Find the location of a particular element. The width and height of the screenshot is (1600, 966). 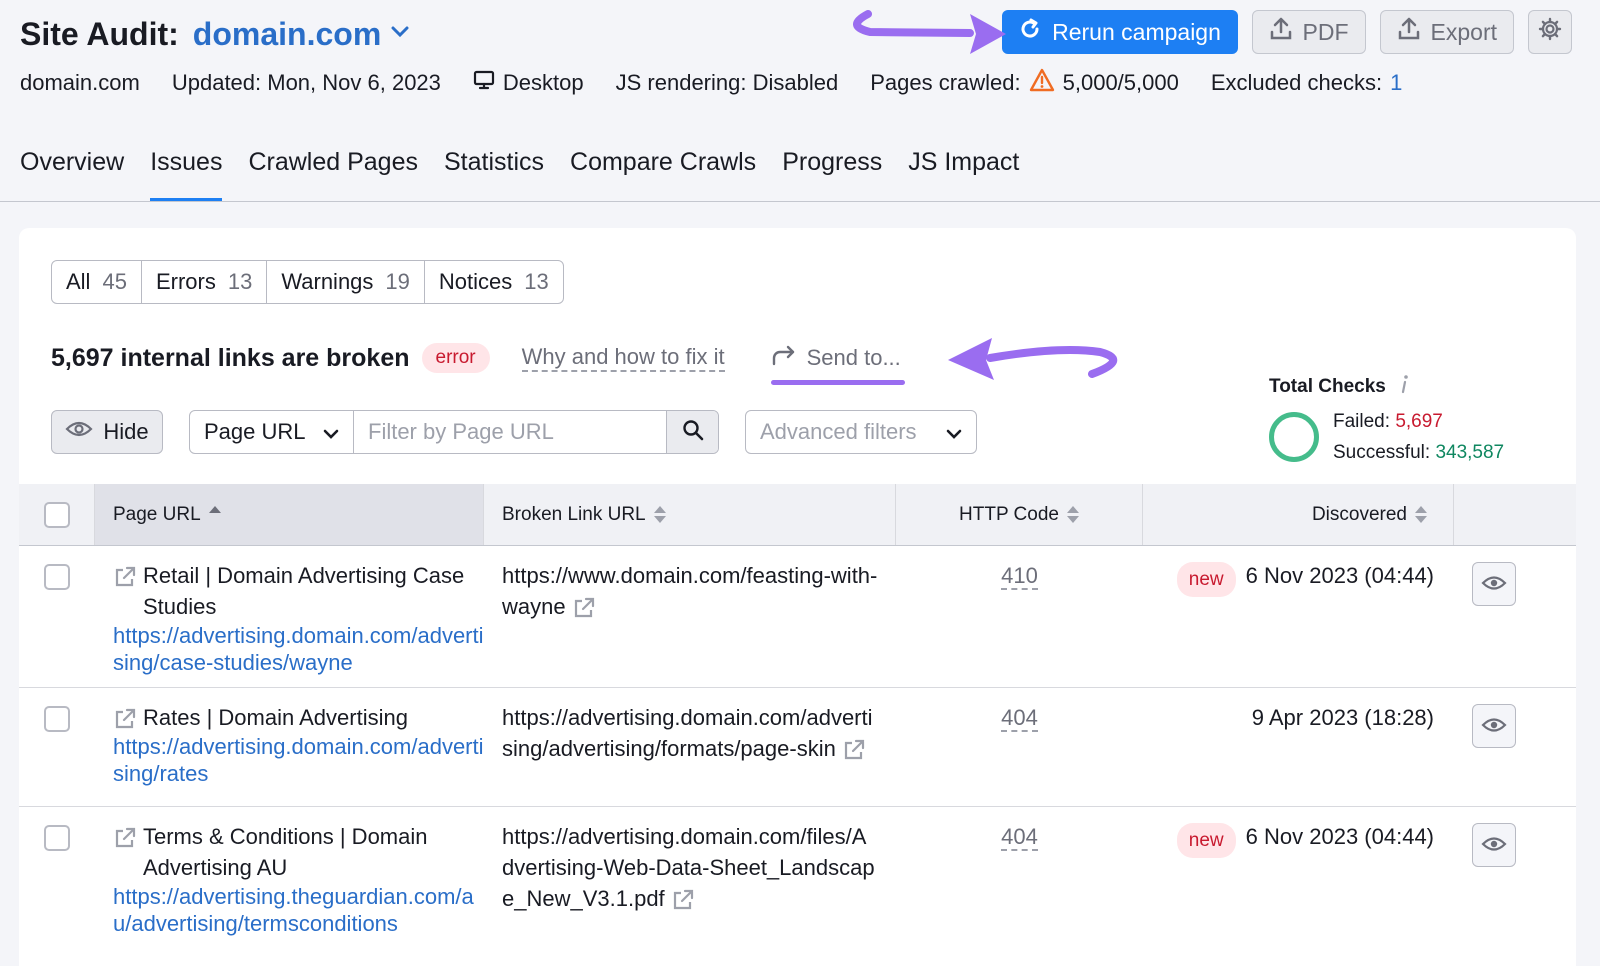

pages-crawled-value: 5,000/5,000 is located at coordinates (1120, 82).